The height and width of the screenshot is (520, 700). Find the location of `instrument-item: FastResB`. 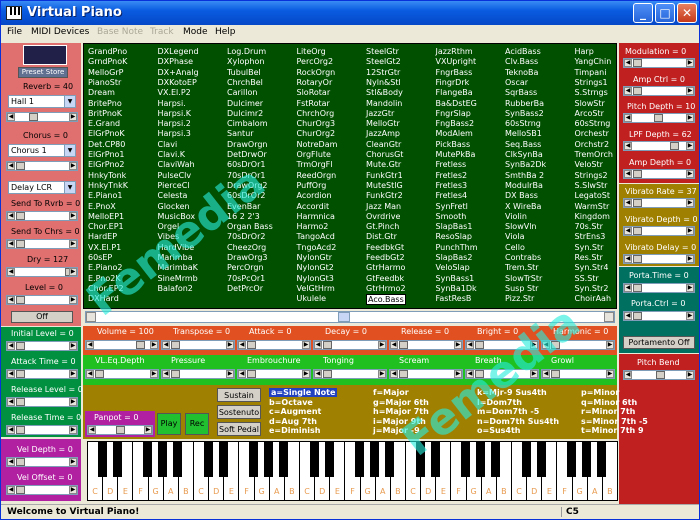

instrument-item: FastResB is located at coordinates (454, 298).